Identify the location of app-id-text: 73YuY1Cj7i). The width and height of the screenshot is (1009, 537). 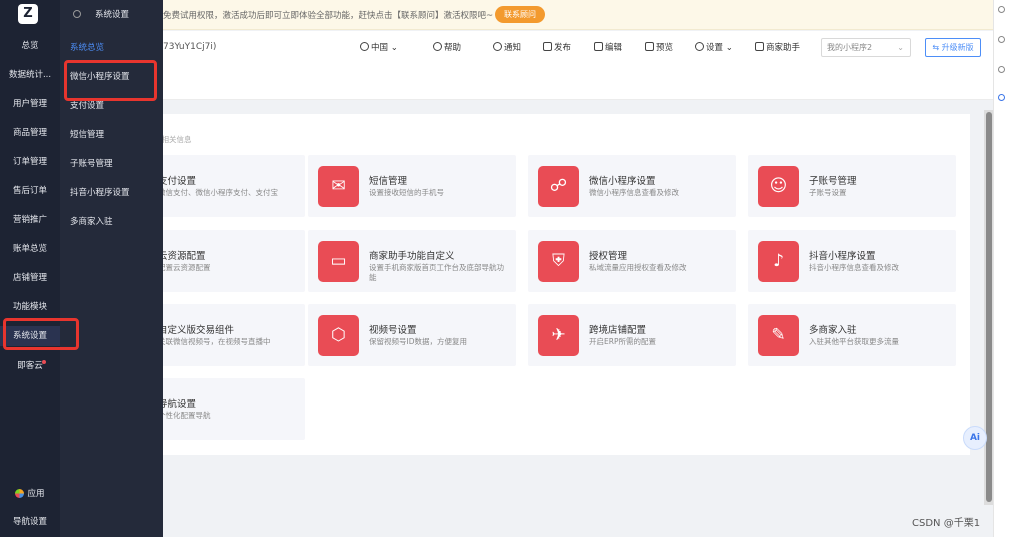
(190, 47).